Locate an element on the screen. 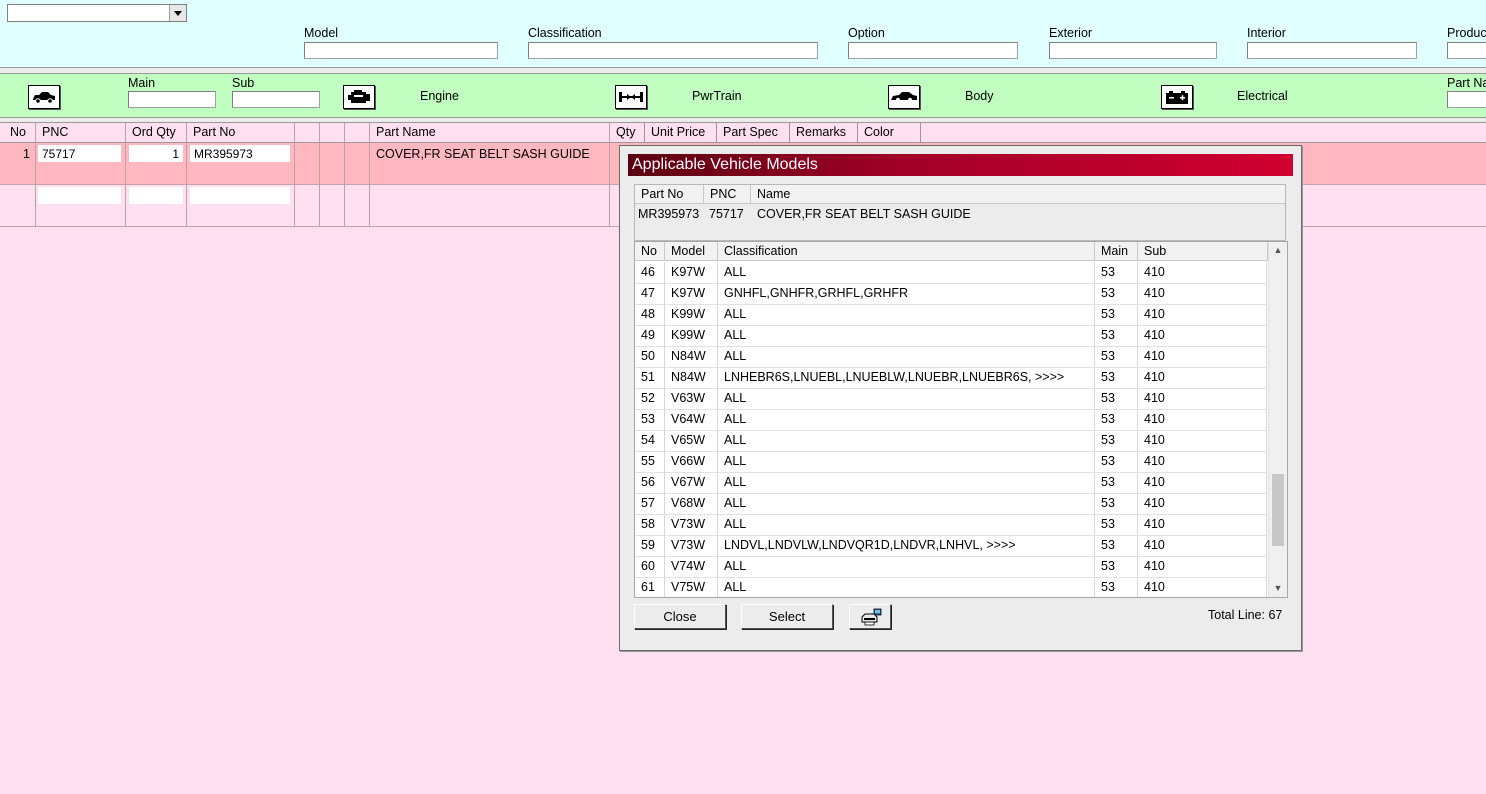  cell-classification: LNDVL,LNDVLW,LNDVQR1D,LNDVR,LNHVL, >>>> is located at coordinates (906, 545).